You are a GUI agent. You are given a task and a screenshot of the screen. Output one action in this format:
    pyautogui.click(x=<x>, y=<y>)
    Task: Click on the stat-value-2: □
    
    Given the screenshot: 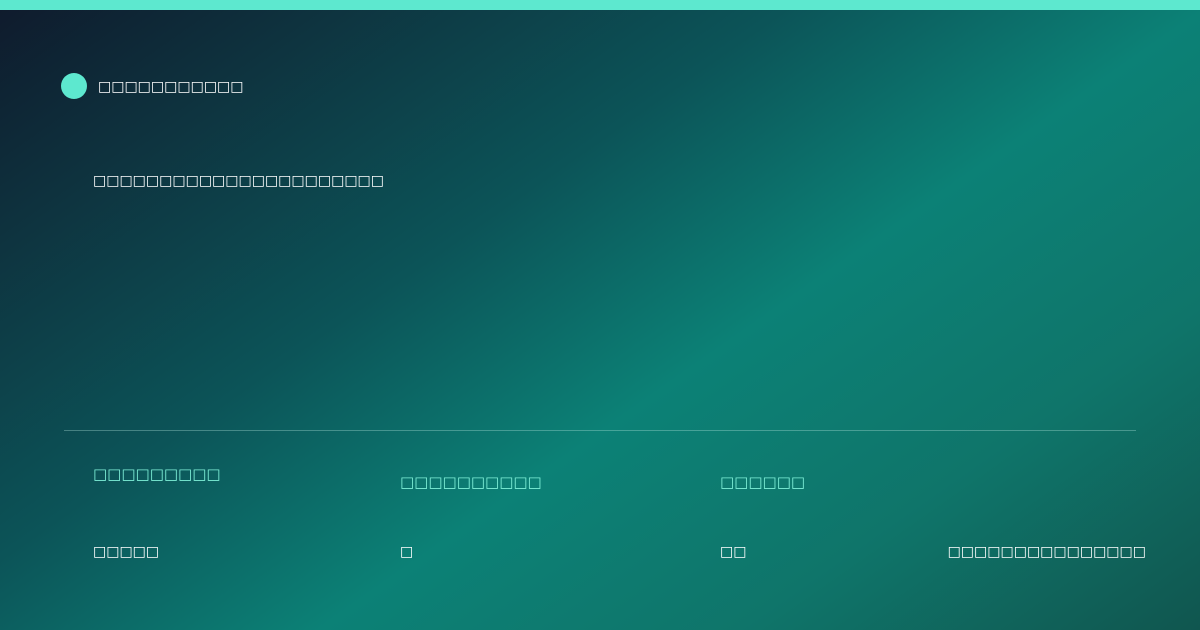 What is the action you would take?
    pyautogui.click(x=407, y=552)
    